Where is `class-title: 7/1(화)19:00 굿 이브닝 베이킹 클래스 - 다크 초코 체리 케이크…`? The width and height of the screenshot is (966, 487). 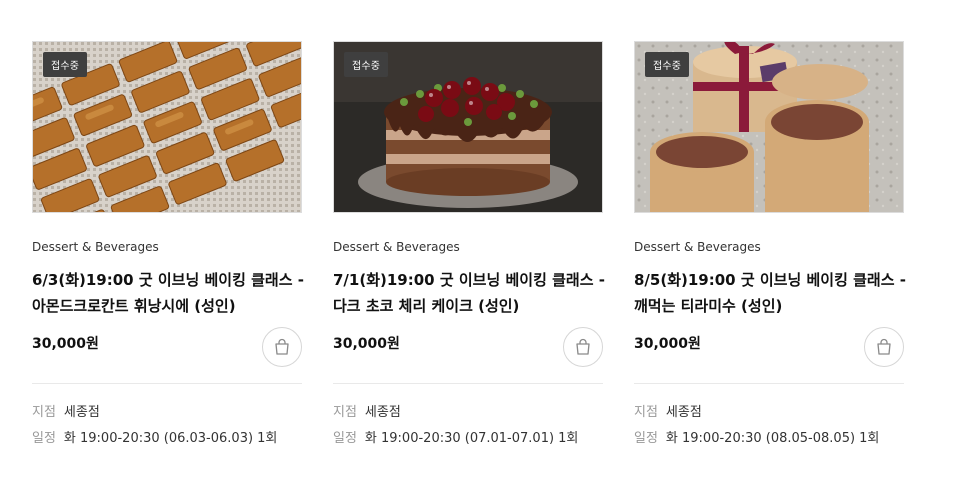
class-title: 7/1(화)19:00 굿 이브닝 베이킹 클래스 - 다크 초코 체리 케이크… is located at coordinates (469, 293).